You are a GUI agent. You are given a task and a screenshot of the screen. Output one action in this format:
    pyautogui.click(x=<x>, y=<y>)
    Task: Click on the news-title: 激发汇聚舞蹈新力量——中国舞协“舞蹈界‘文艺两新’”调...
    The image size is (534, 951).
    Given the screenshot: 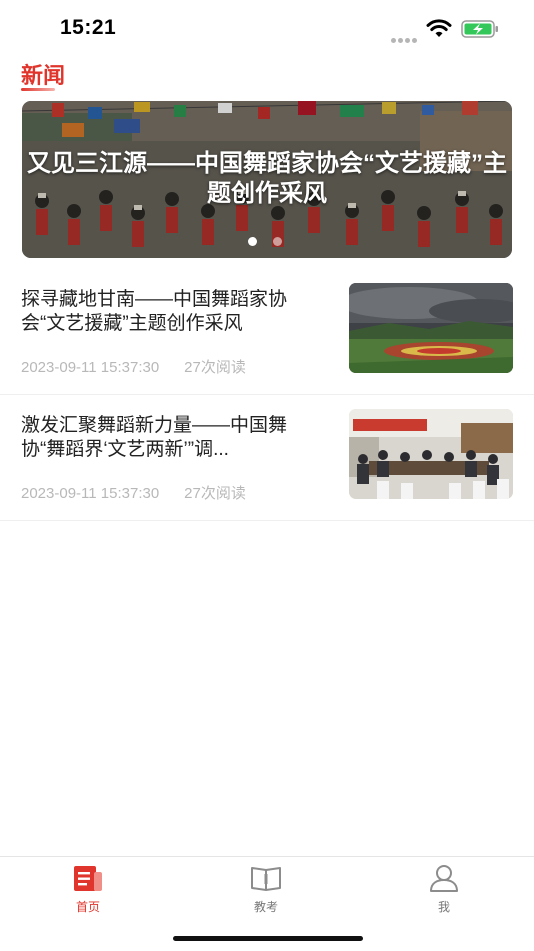 What is the action you would take?
    pyautogui.click(x=154, y=437)
    